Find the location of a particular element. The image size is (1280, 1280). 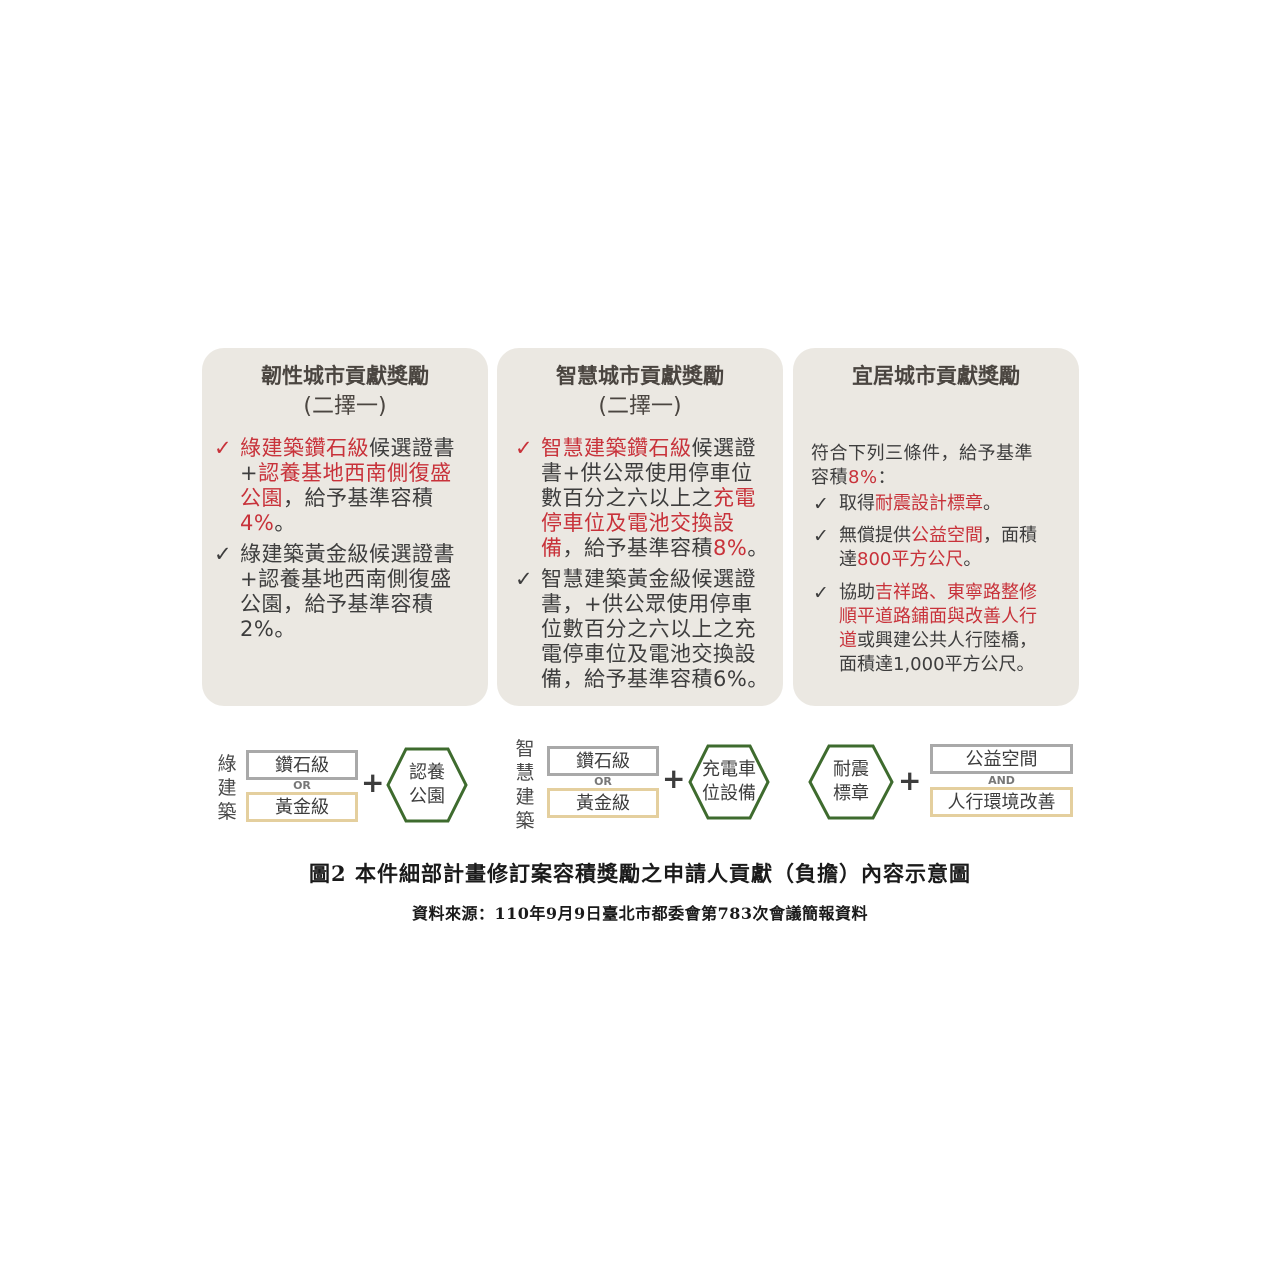

text-line: 取得耐震設計標章。 is located at coordinates (957, 504).